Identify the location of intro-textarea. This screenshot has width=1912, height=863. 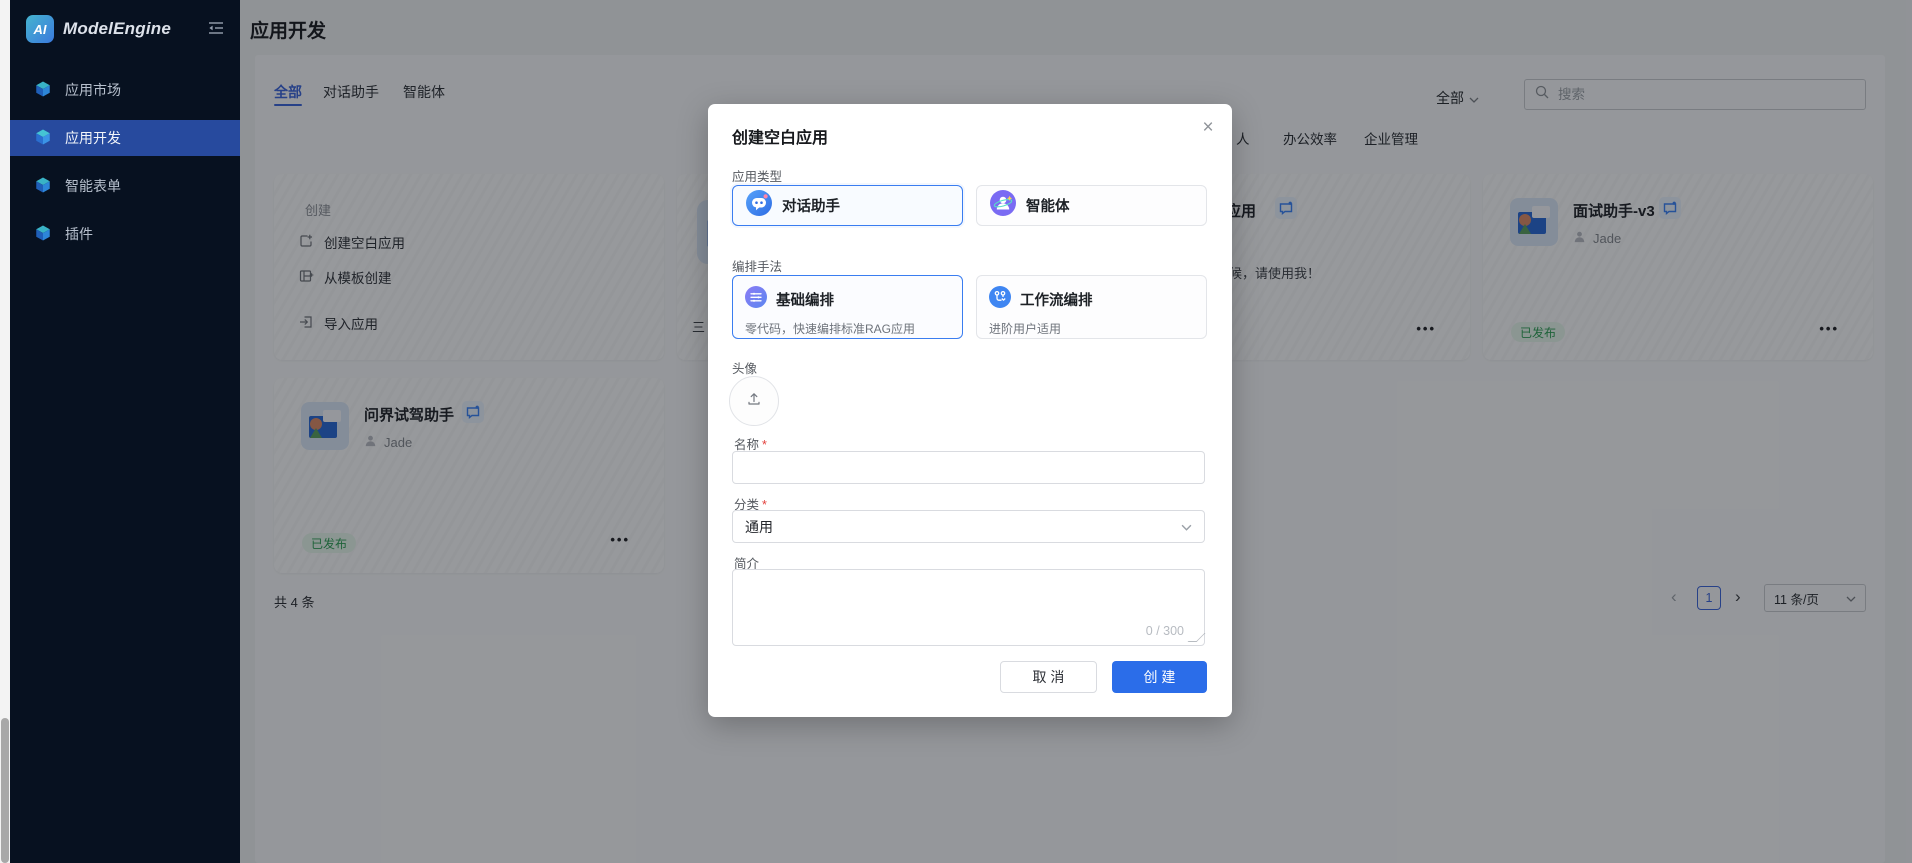
(968, 607).